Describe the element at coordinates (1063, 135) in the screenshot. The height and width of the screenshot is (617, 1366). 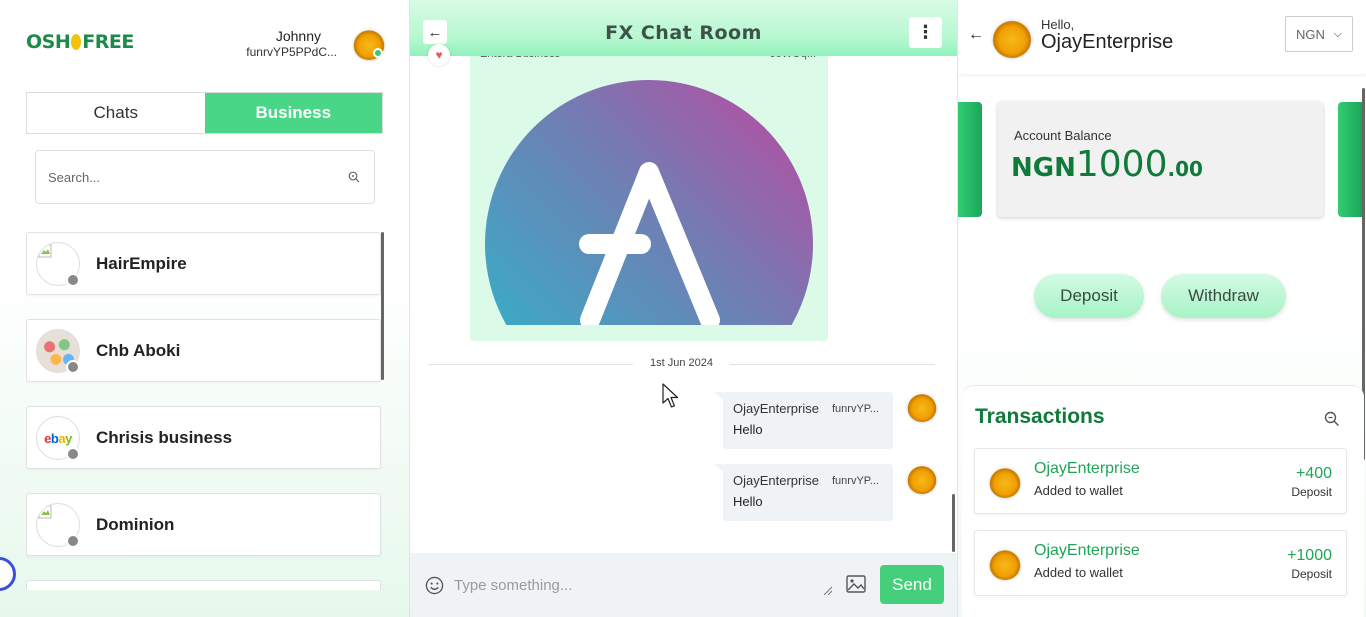
I see `balance-label: Account Balance` at that location.